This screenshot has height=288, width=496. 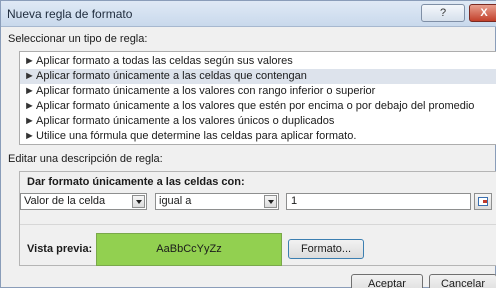 I want to click on ok-button: Aceptar, so click(x=387, y=281).